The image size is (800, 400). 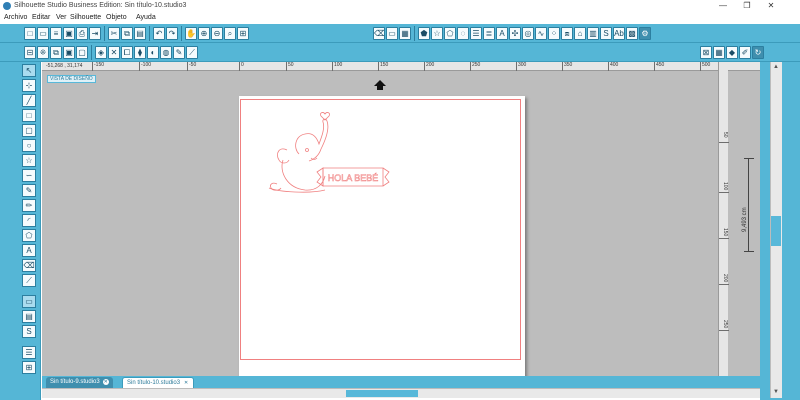 I want to click on align-icon: ⊟, so click(x=30, y=52).